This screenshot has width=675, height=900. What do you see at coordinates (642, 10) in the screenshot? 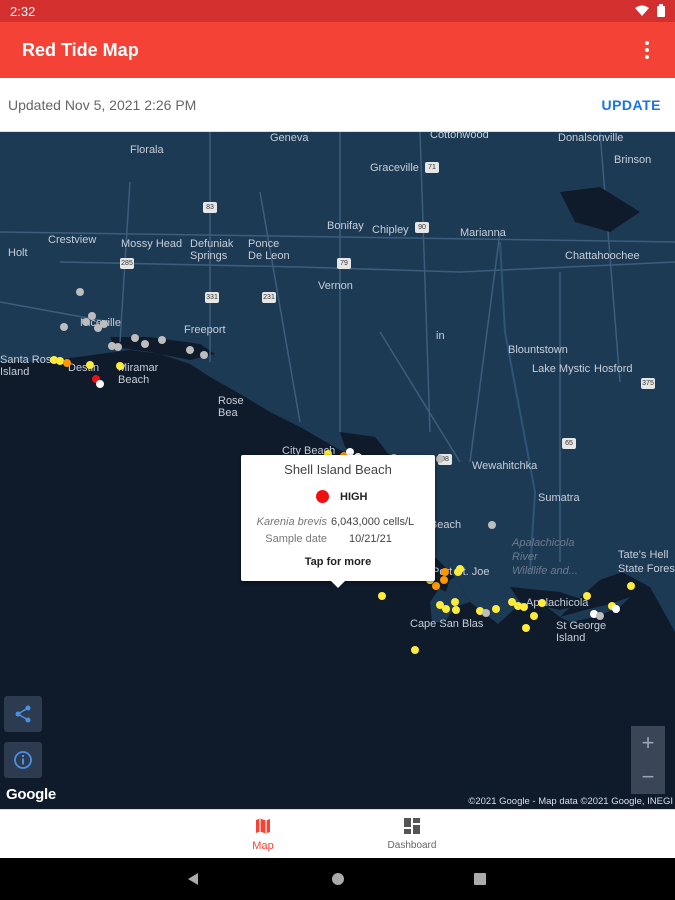
I see `wifi-icon` at bounding box center [642, 10].